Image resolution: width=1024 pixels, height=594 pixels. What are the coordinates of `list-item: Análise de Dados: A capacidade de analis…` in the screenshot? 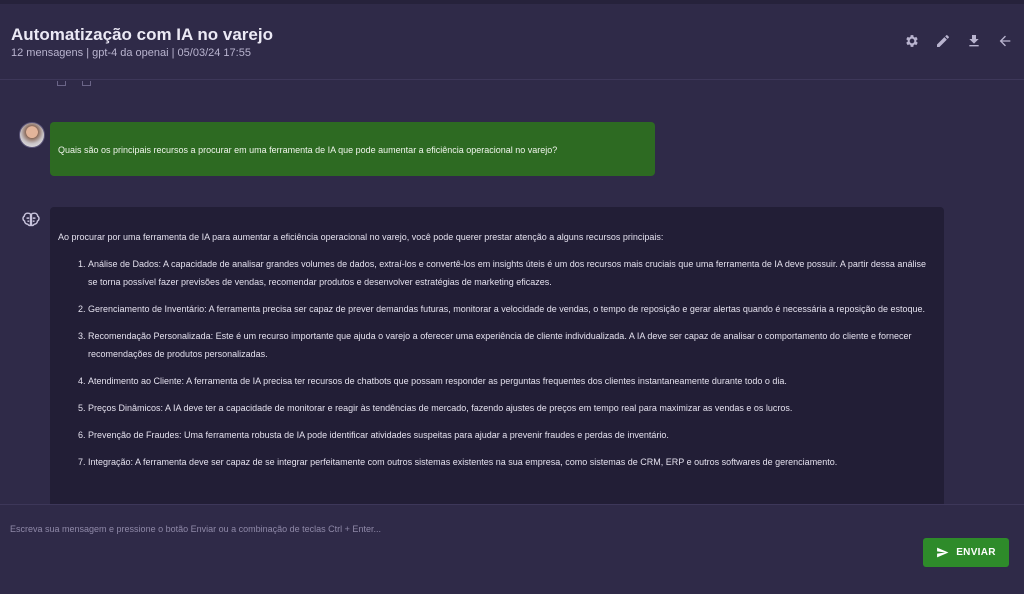 It's located at (512, 273).